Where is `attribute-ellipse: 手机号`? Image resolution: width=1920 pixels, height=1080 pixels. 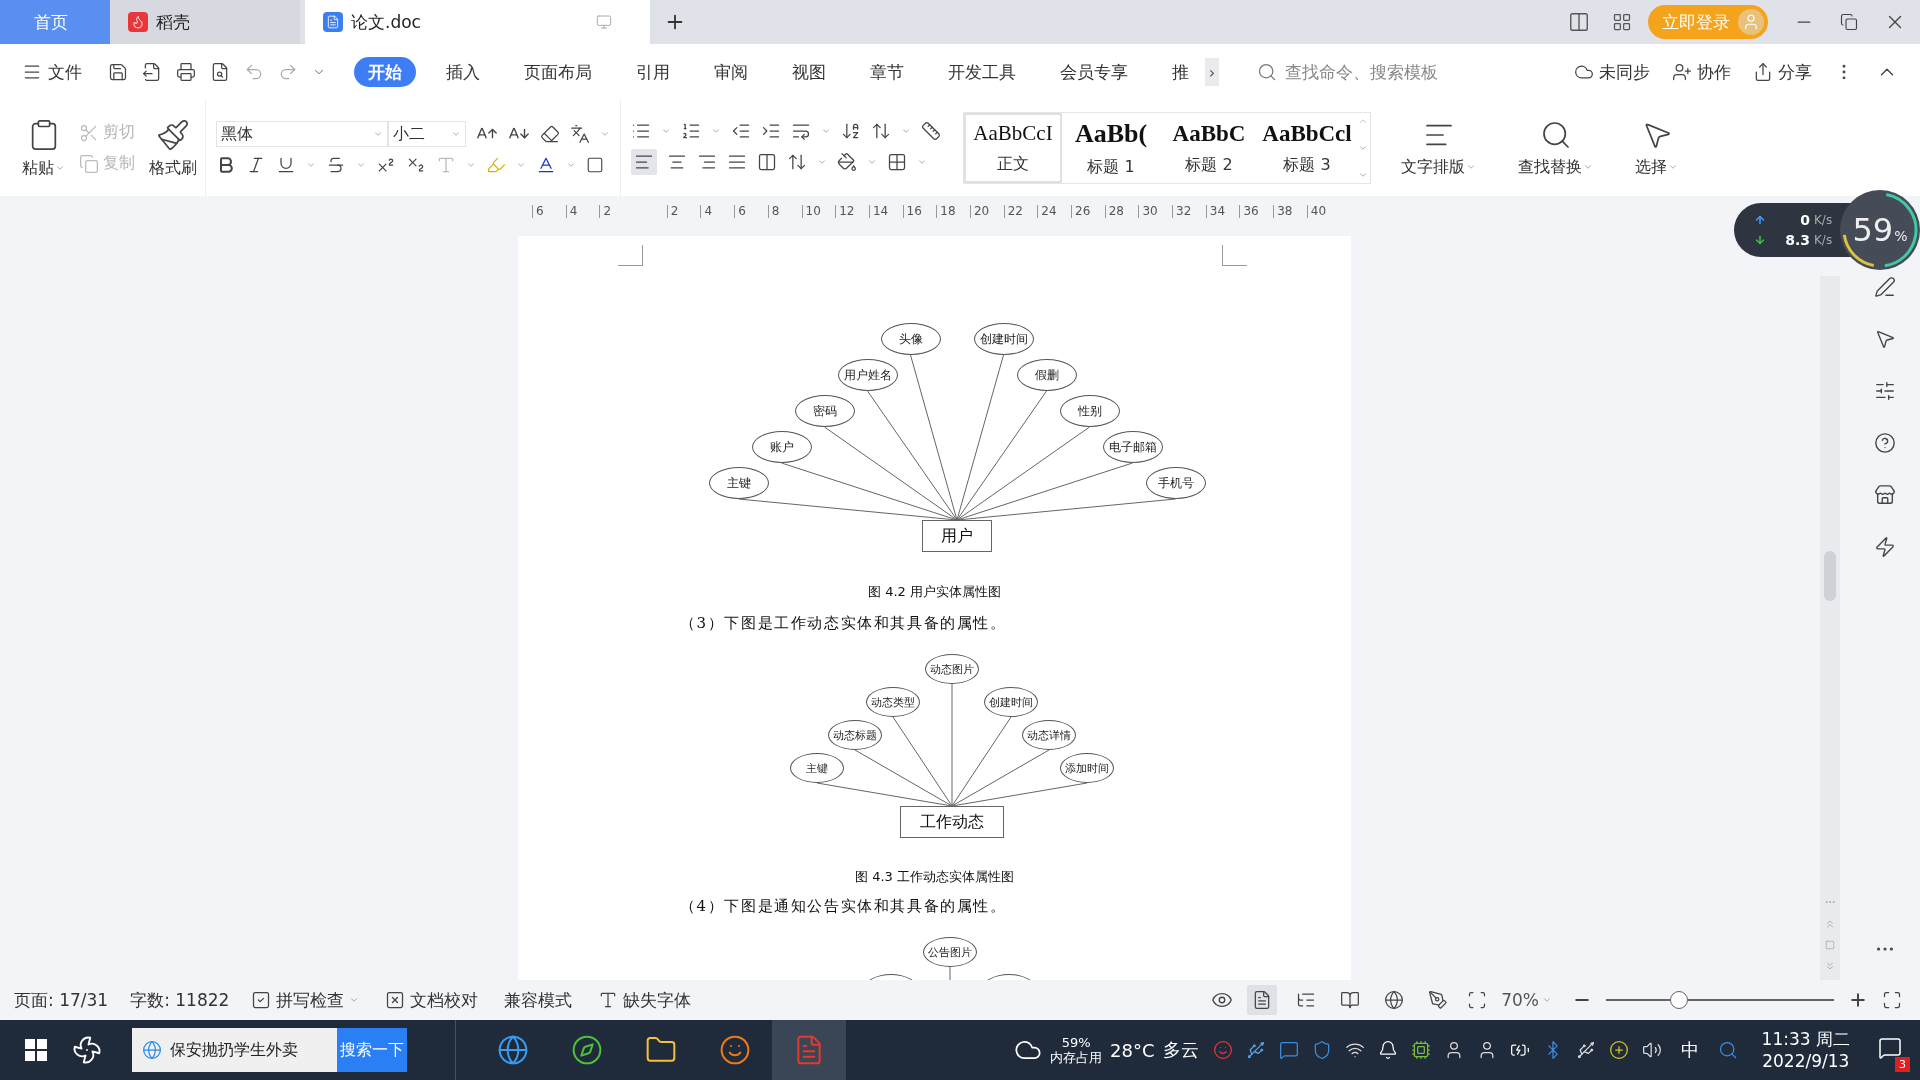 attribute-ellipse: 手机号 is located at coordinates (1175, 483).